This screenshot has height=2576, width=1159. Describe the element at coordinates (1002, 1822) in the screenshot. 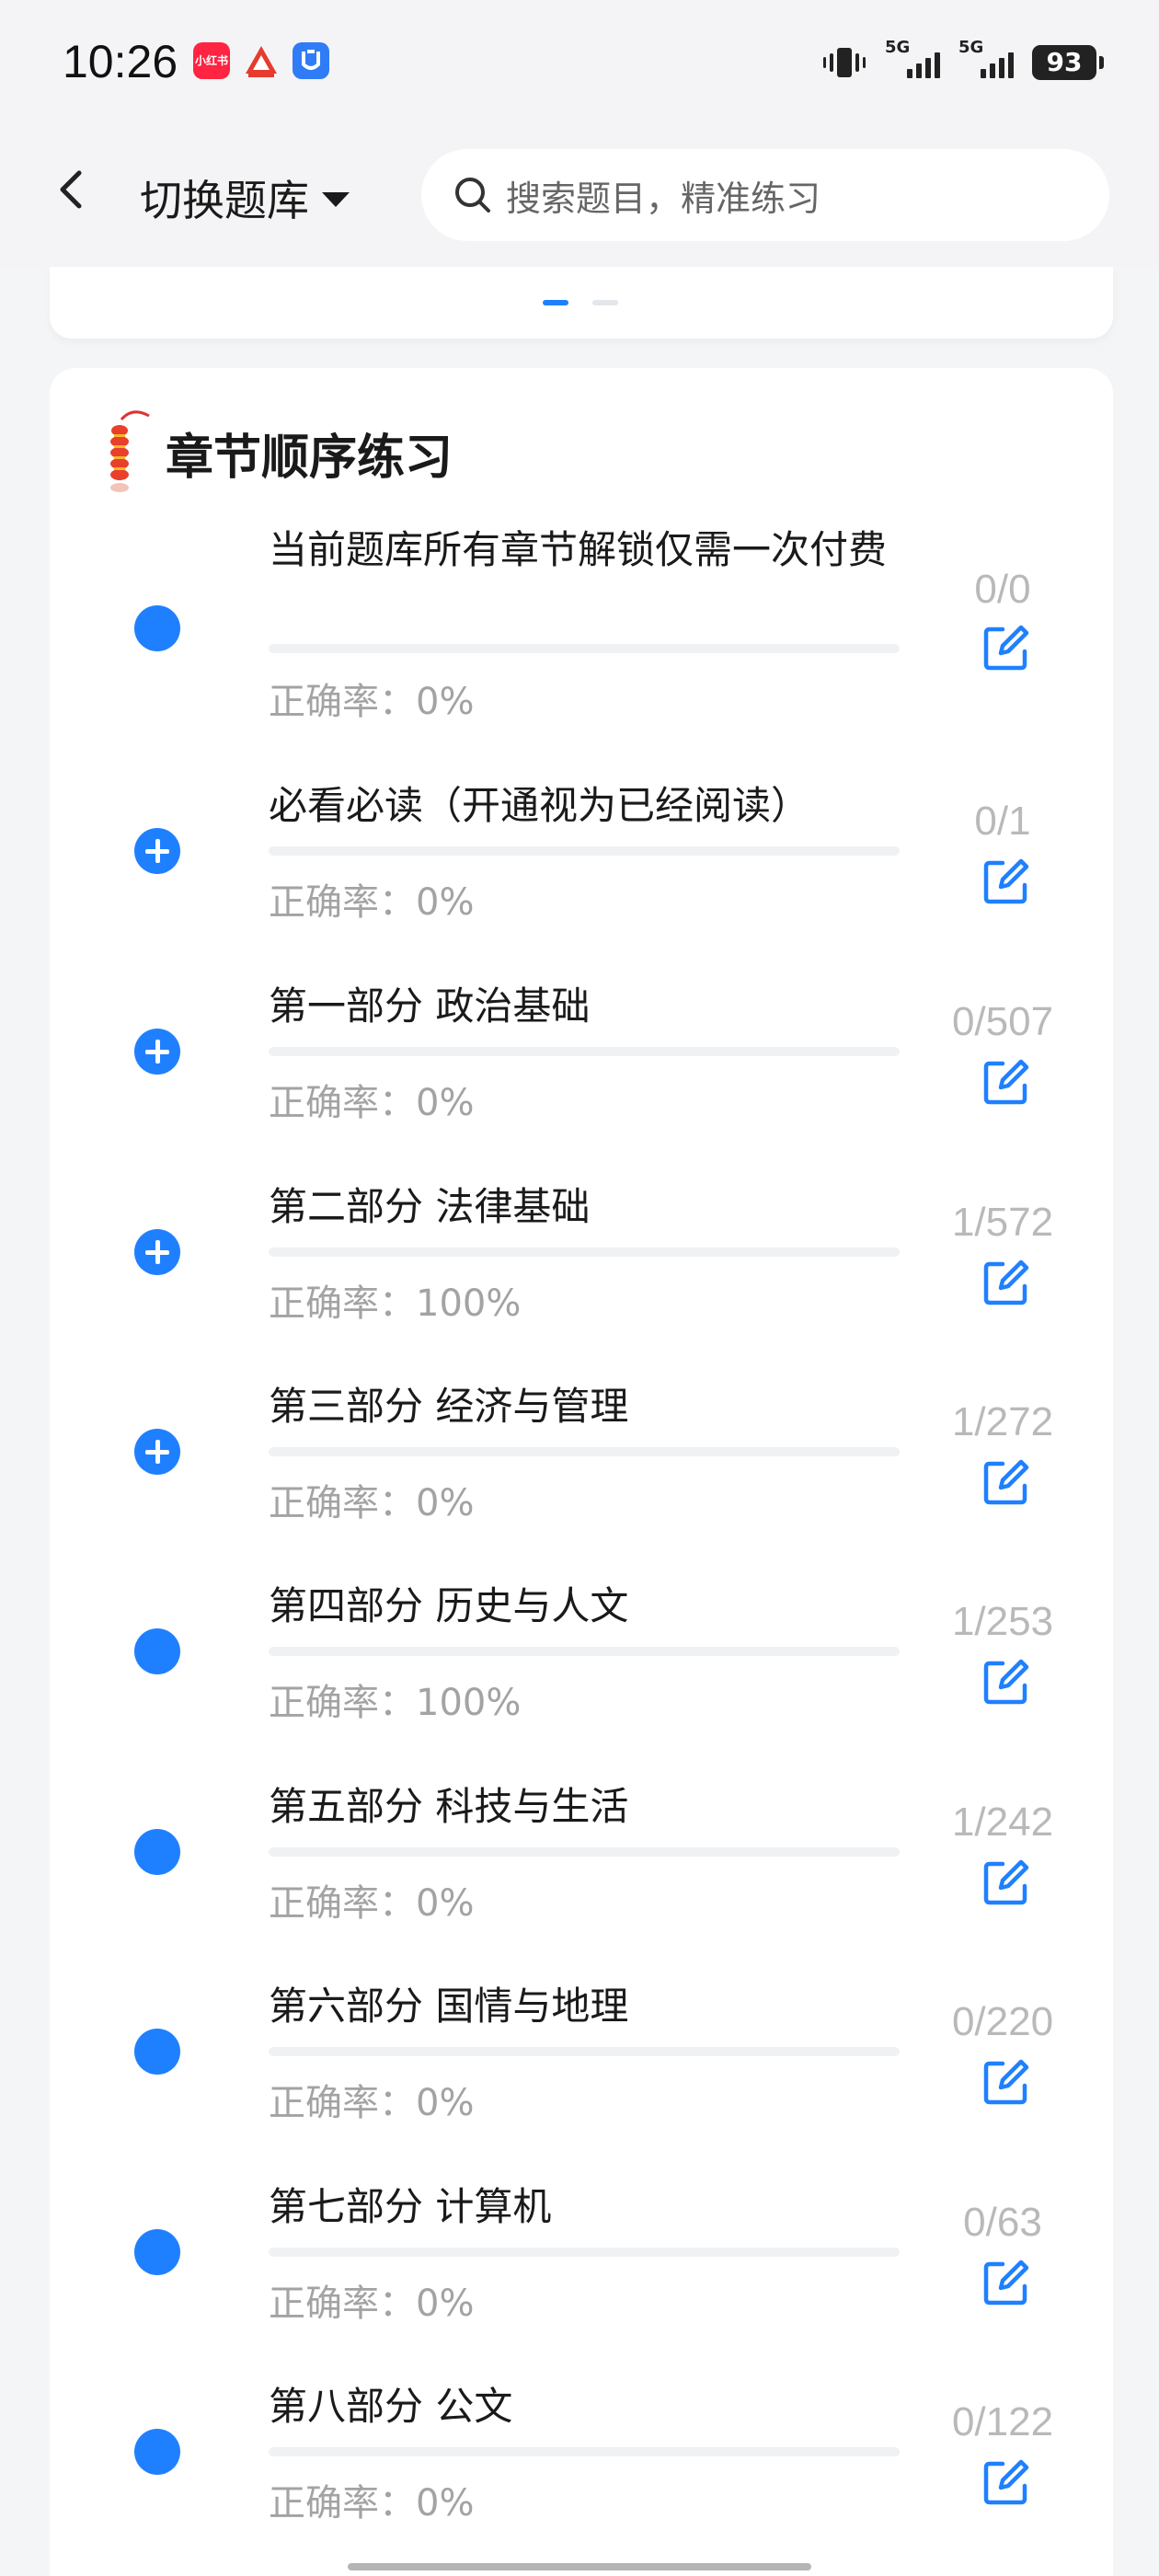

I see `chapter-count: 1/242` at that location.